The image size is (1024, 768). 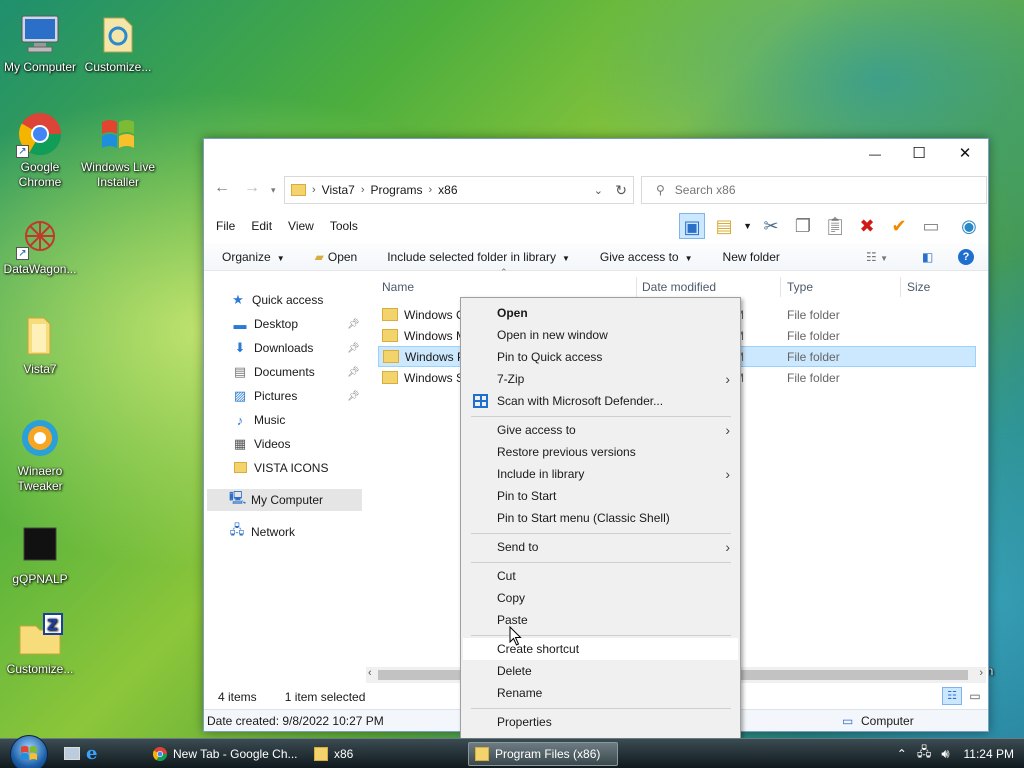 I want to click on panes-icon: ▣, so click(x=692, y=226).